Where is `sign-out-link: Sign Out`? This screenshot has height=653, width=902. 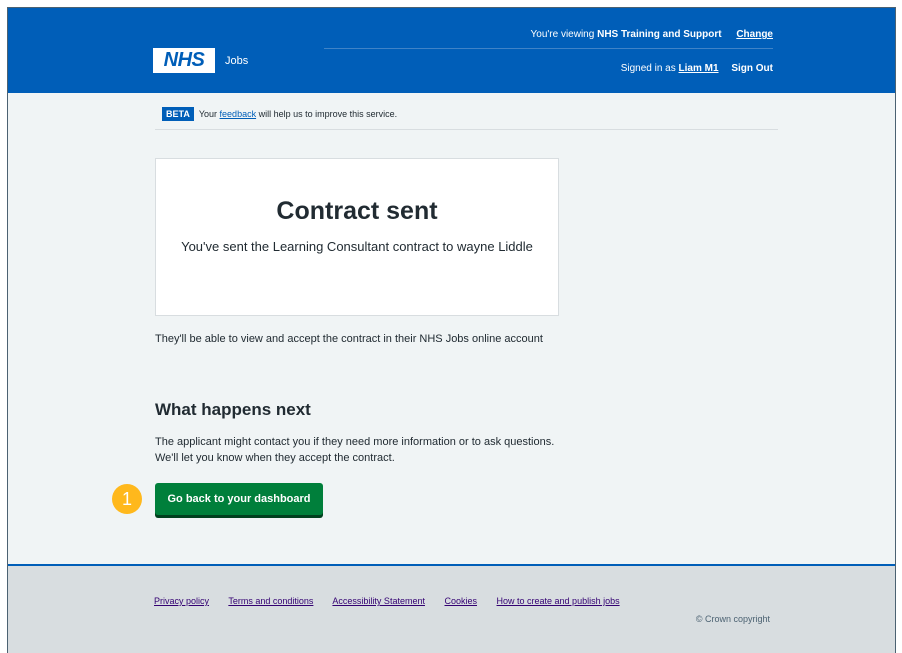 sign-out-link: Sign Out is located at coordinates (752, 68).